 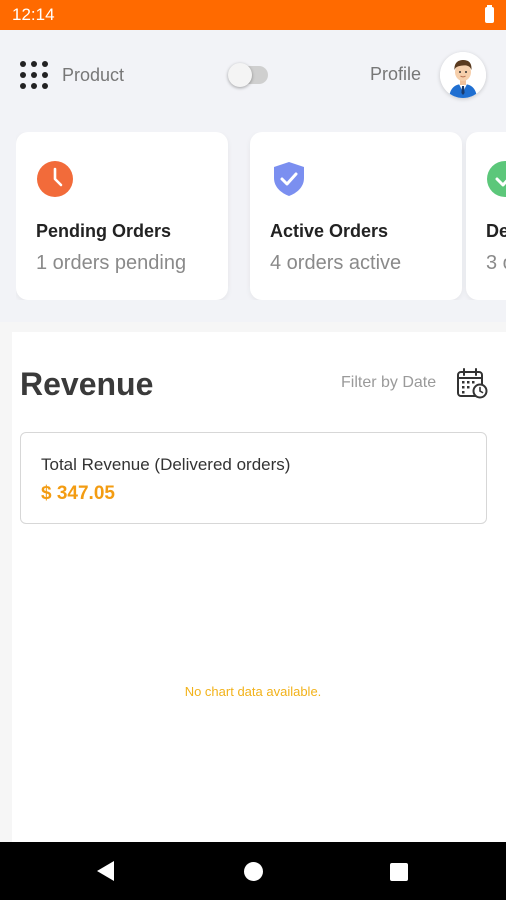 I want to click on check-circle-icon, so click(x=496, y=179).